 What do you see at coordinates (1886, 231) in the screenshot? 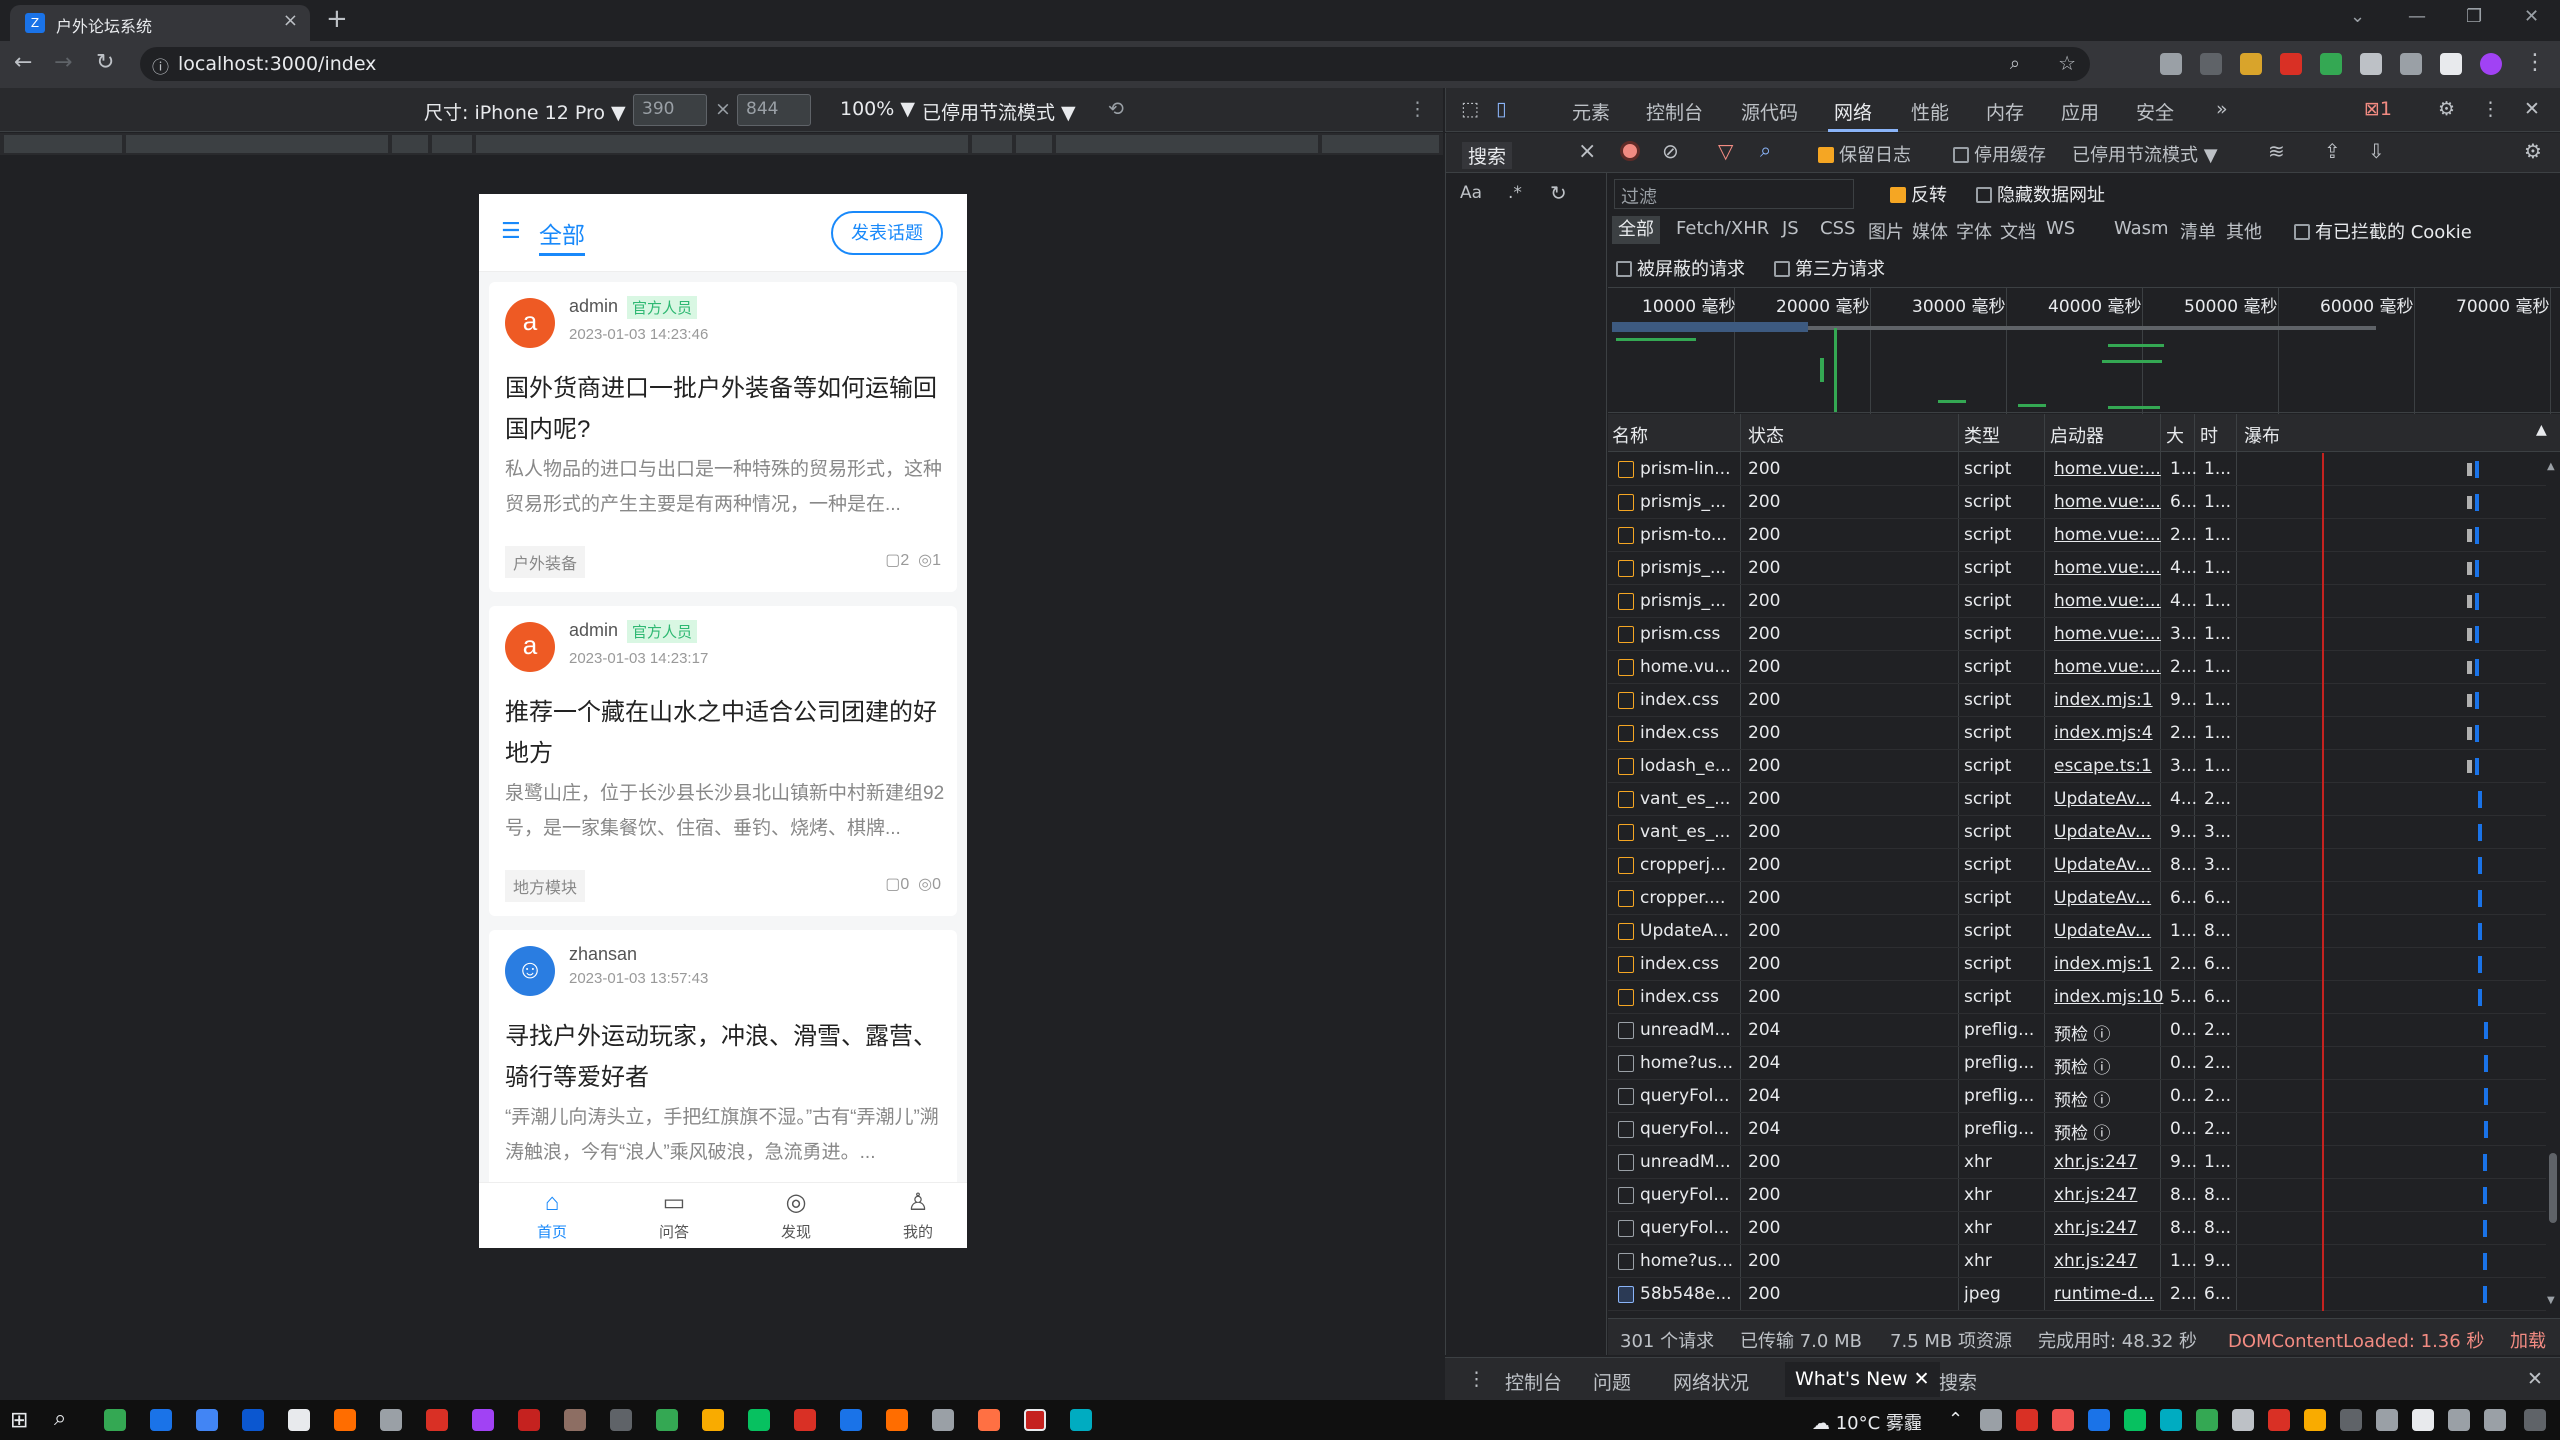
I see `type-filter-img: 图片` at bounding box center [1886, 231].